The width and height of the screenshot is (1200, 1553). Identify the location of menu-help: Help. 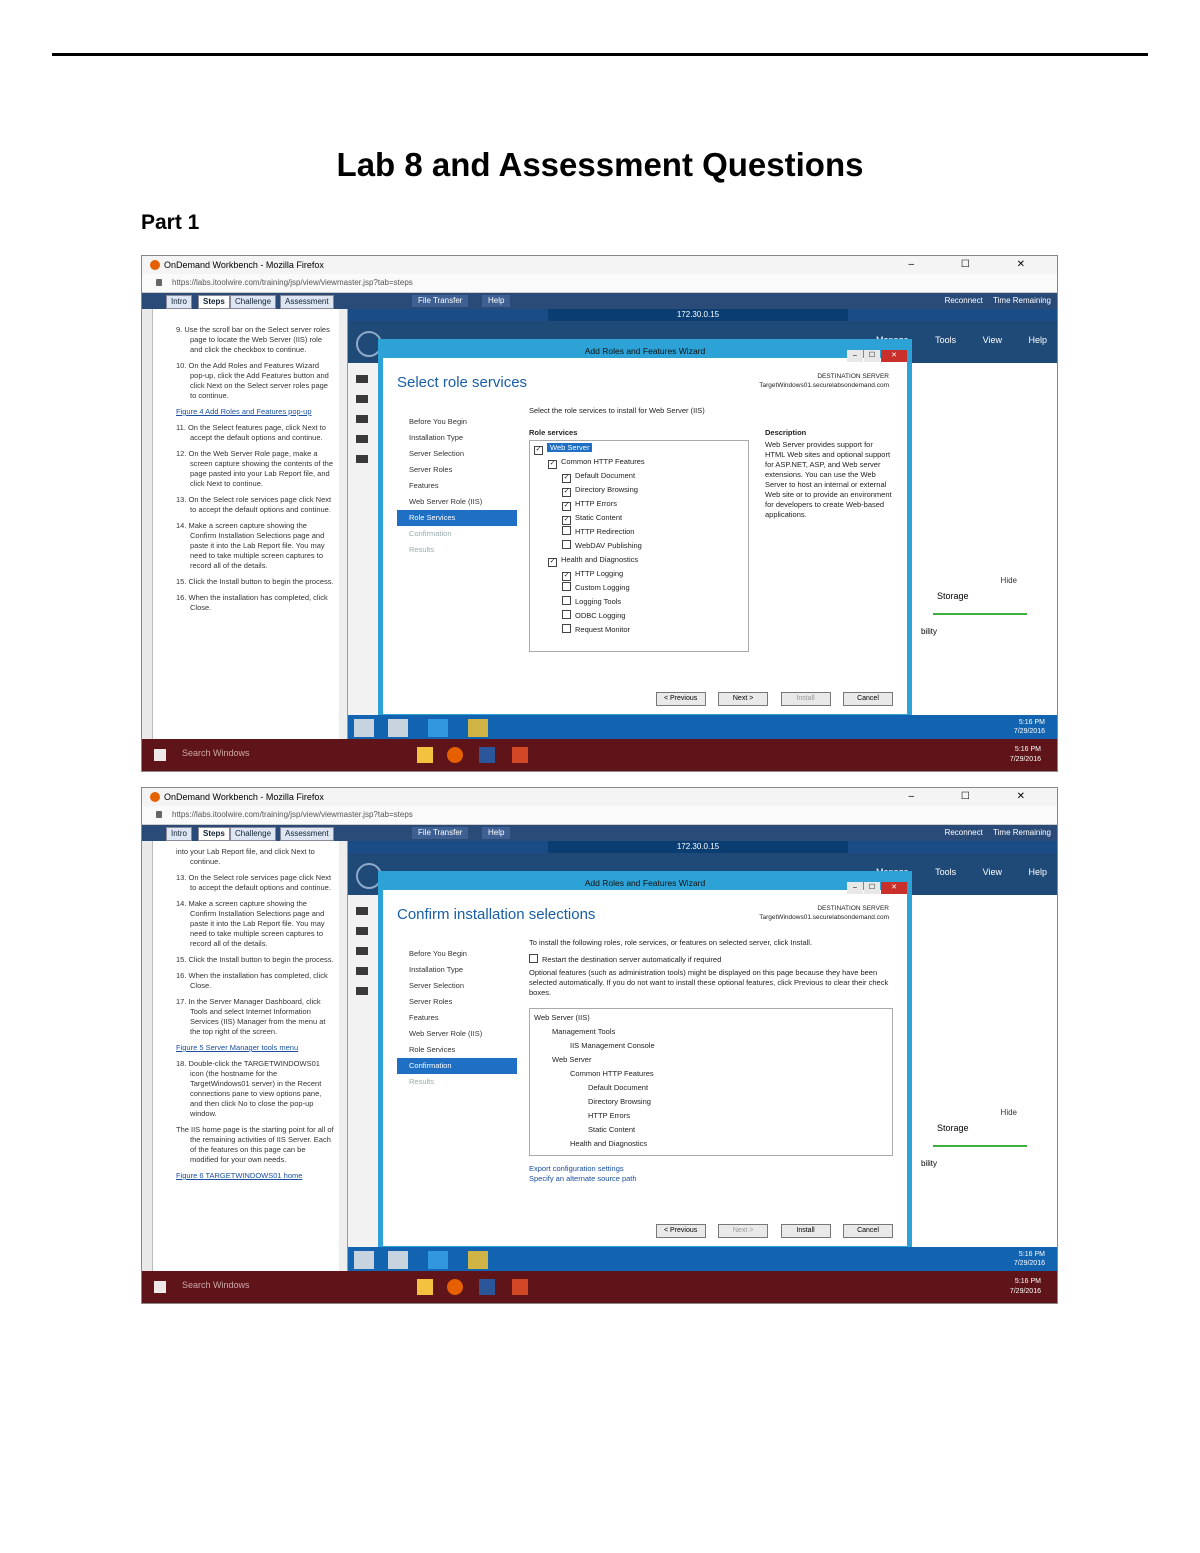
(1037, 340).